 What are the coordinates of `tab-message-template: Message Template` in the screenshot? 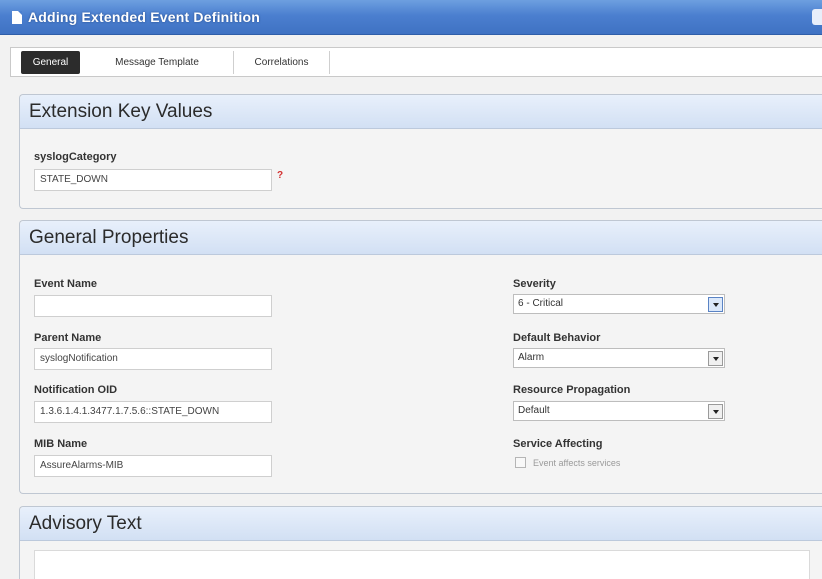 It's located at (157, 62).